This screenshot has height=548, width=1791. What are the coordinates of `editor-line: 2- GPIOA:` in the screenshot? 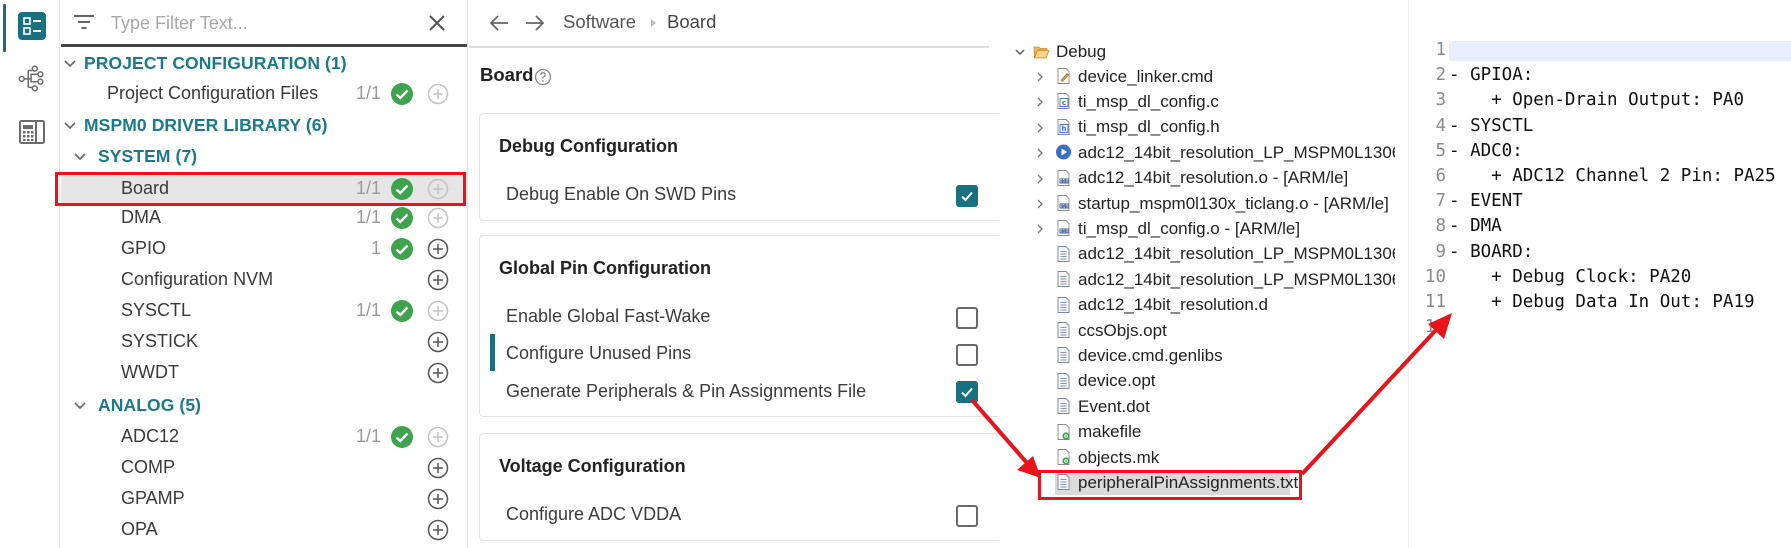 It's located at (1600, 77).